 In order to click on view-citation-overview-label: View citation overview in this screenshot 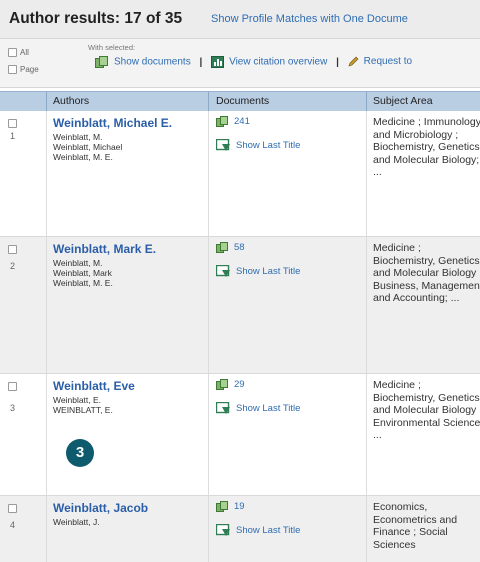, I will do `click(278, 62)`.